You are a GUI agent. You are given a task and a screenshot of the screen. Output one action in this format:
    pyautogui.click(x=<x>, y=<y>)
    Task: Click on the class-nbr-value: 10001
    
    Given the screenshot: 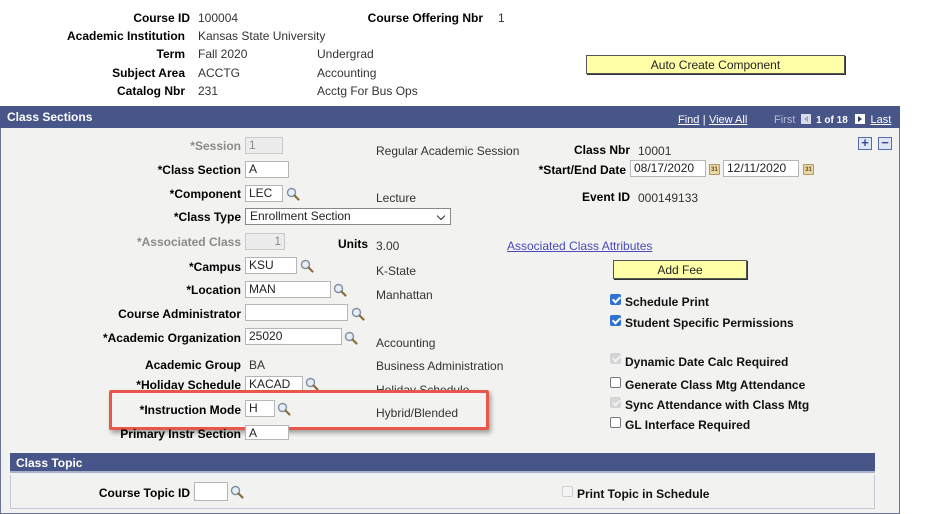 What is the action you would take?
    pyautogui.click(x=655, y=151)
    